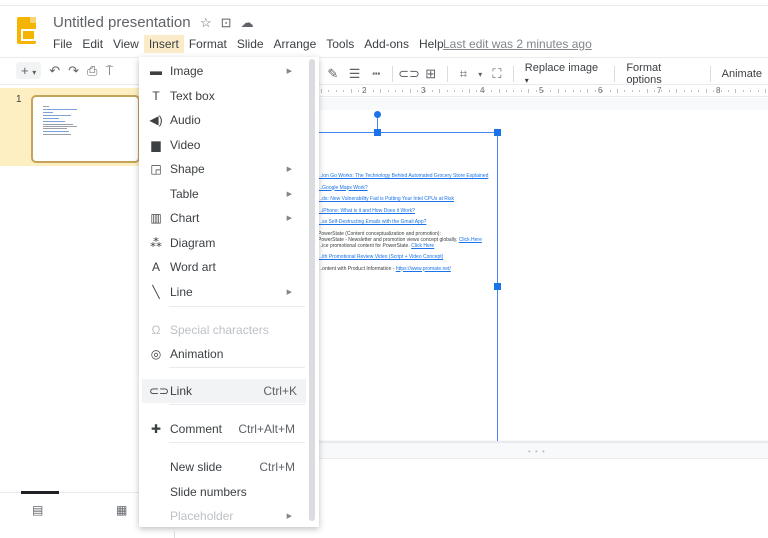  What do you see at coordinates (126, 44) in the screenshot?
I see `menu-view: View` at bounding box center [126, 44].